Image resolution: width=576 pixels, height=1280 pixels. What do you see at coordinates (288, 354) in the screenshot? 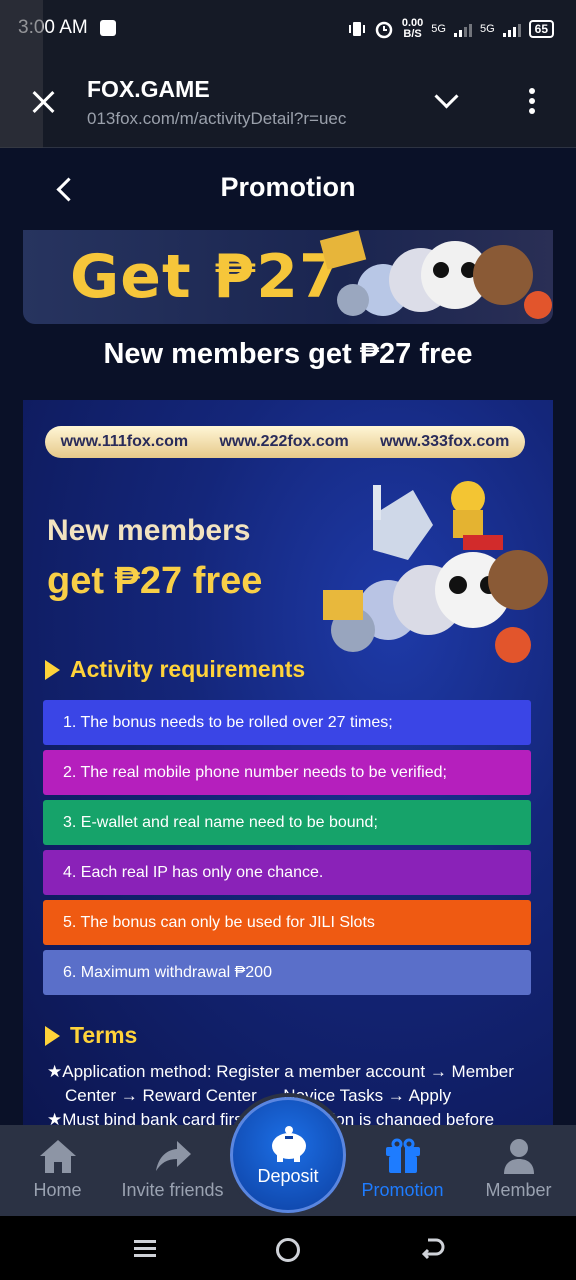
I see `promotion-title: New members get ₱27 free` at bounding box center [288, 354].